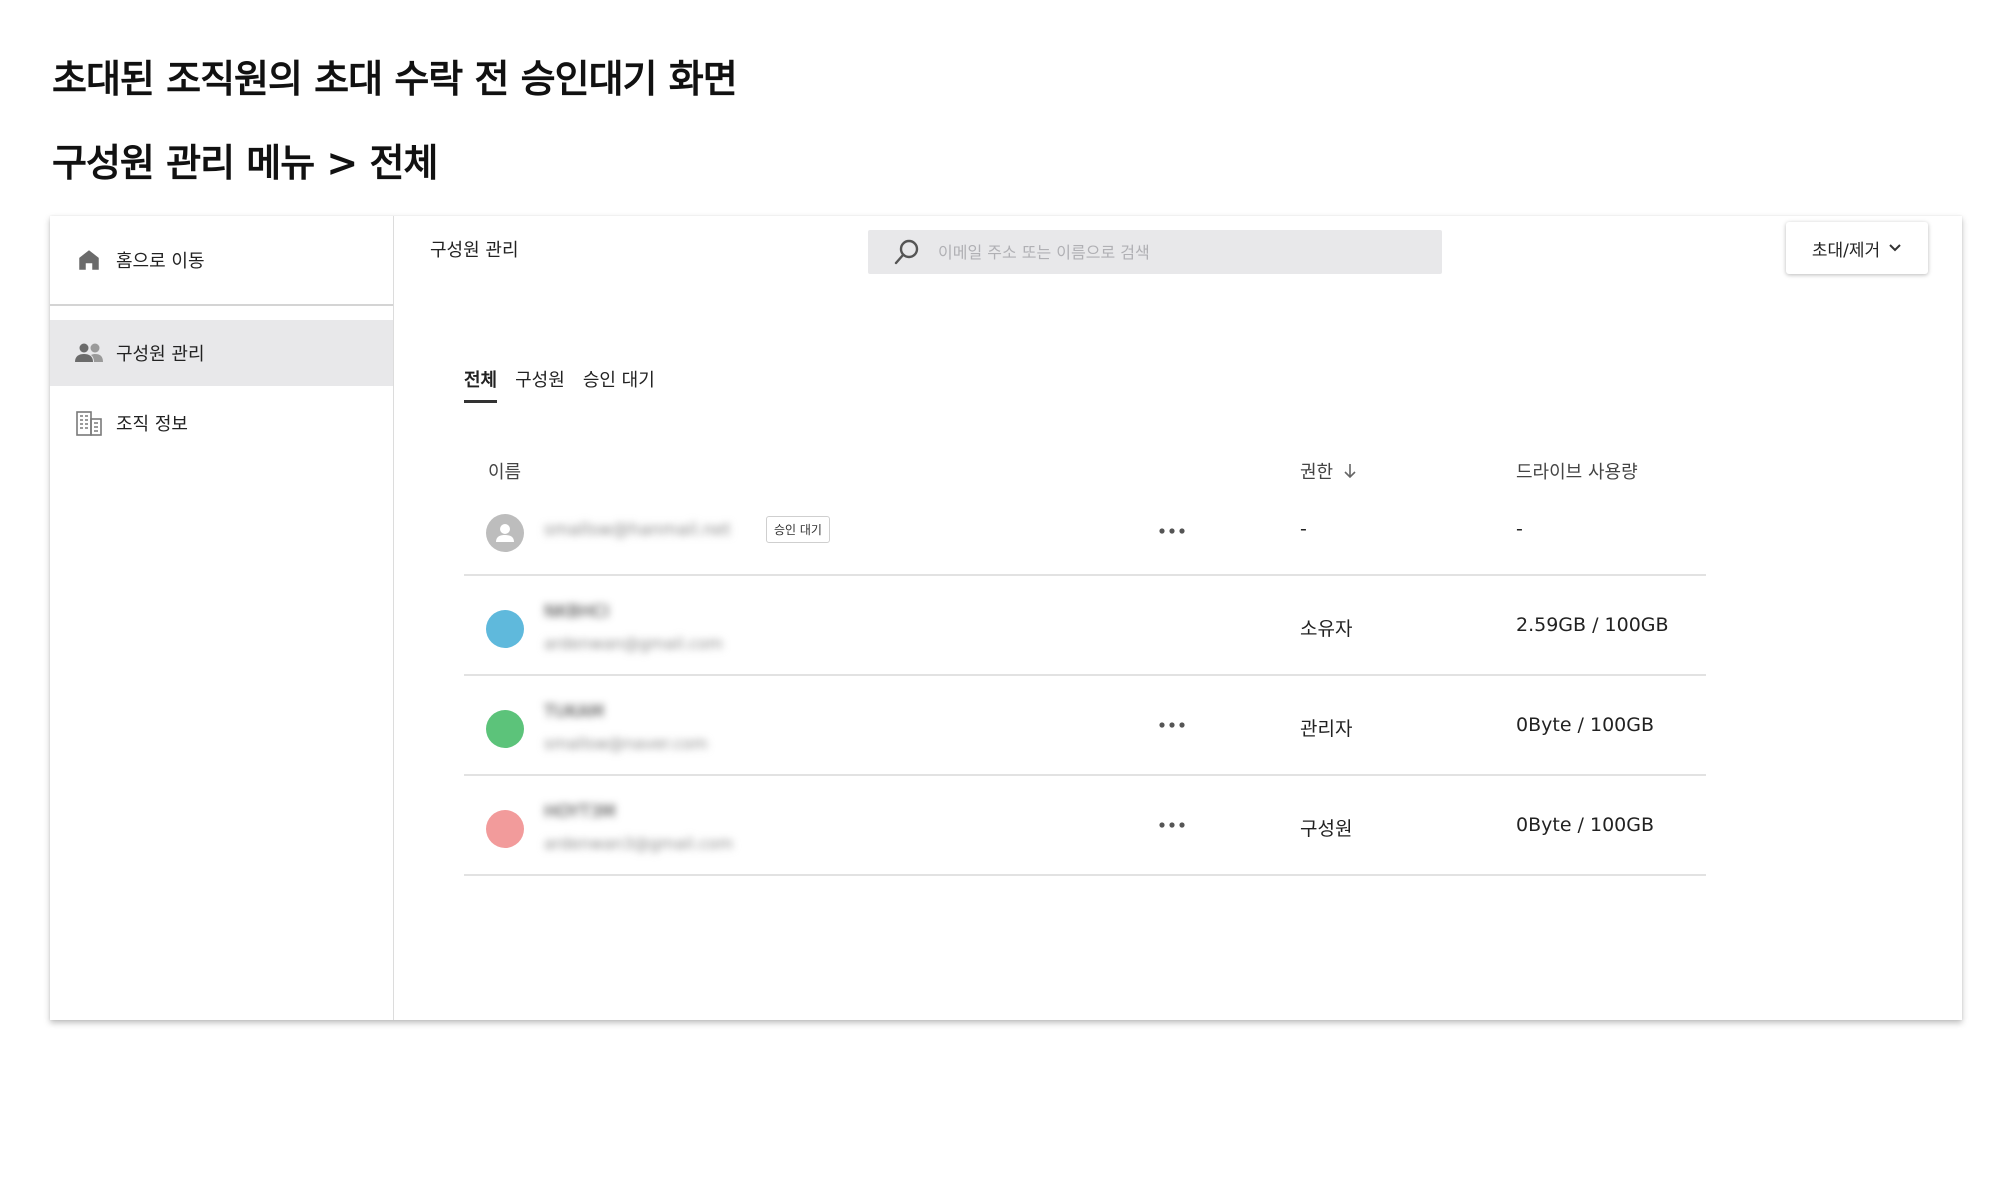 The width and height of the screenshot is (2000, 1200). What do you see at coordinates (89, 423) in the screenshot?
I see `building-icon` at bounding box center [89, 423].